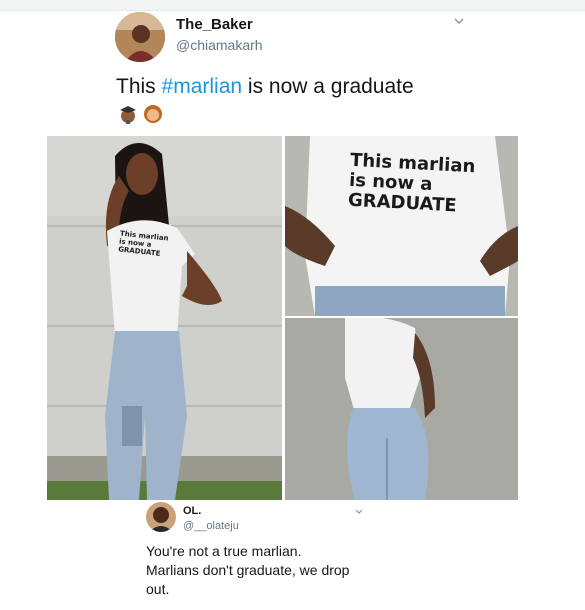  I want to click on author-name: The_Baker, so click(214, 24).